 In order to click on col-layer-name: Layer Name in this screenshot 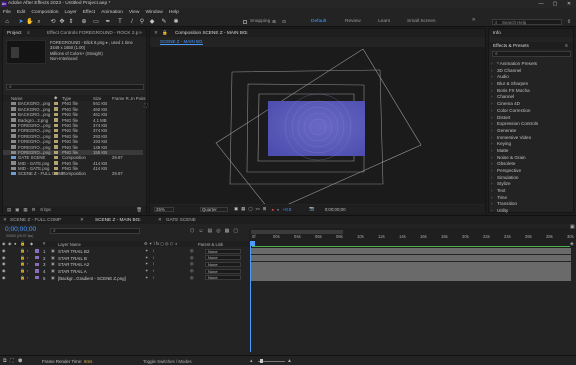, I will do `click(69, 244)`.